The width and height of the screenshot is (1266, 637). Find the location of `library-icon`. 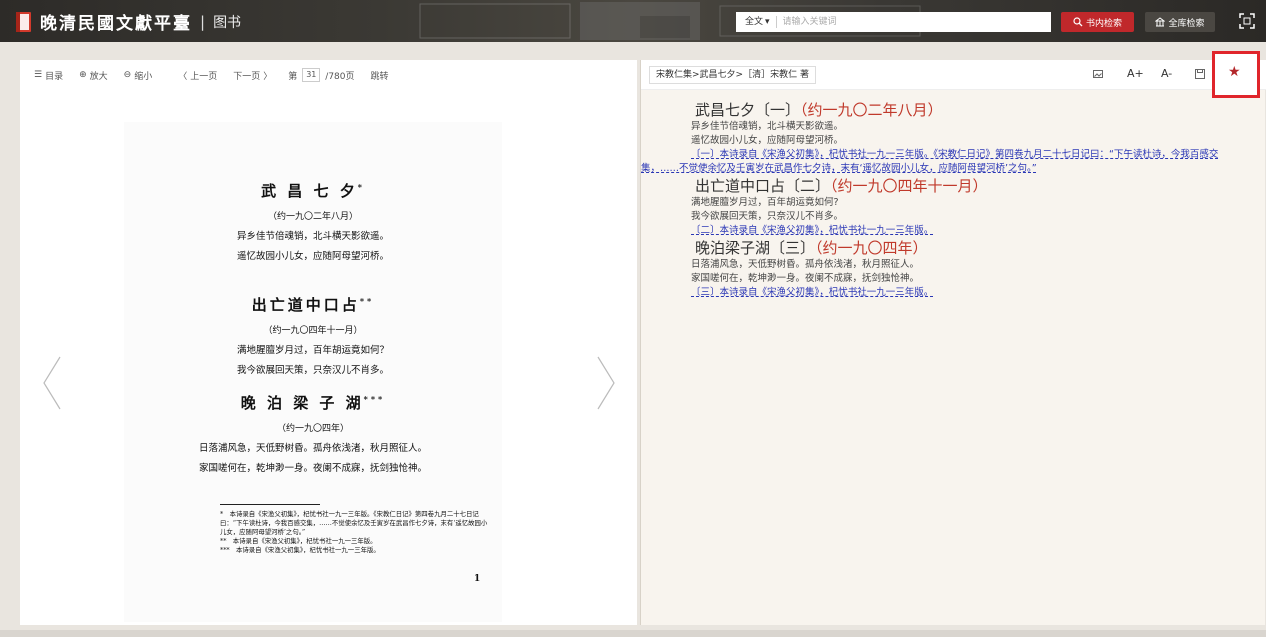

library-icon is located at coordinates (1160, 22).